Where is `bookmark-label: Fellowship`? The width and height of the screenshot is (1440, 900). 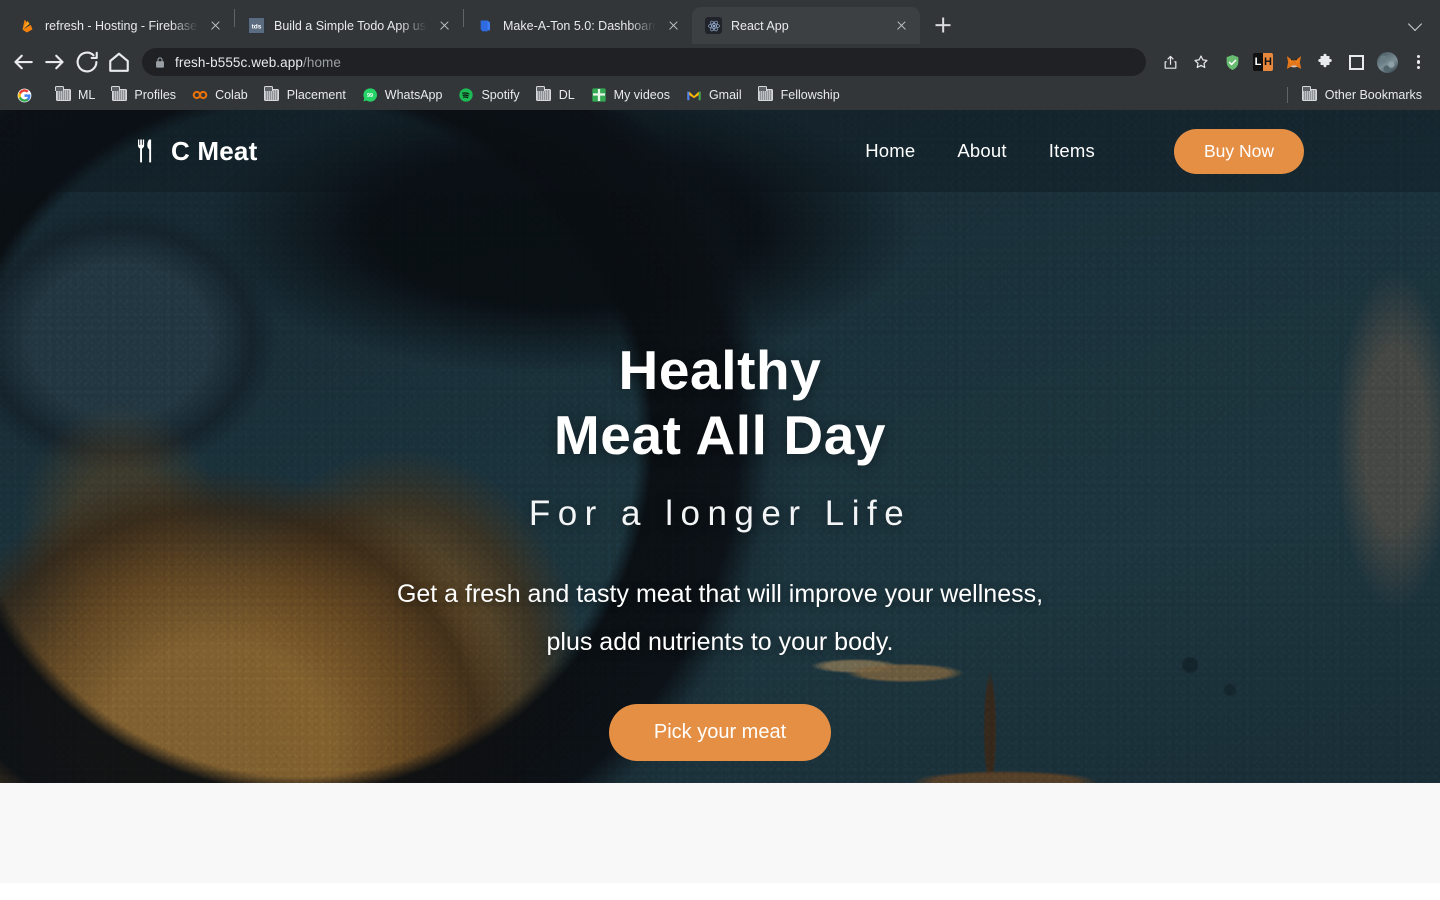 bookmark-label: Fellowship is located at coordinates (810, 95).